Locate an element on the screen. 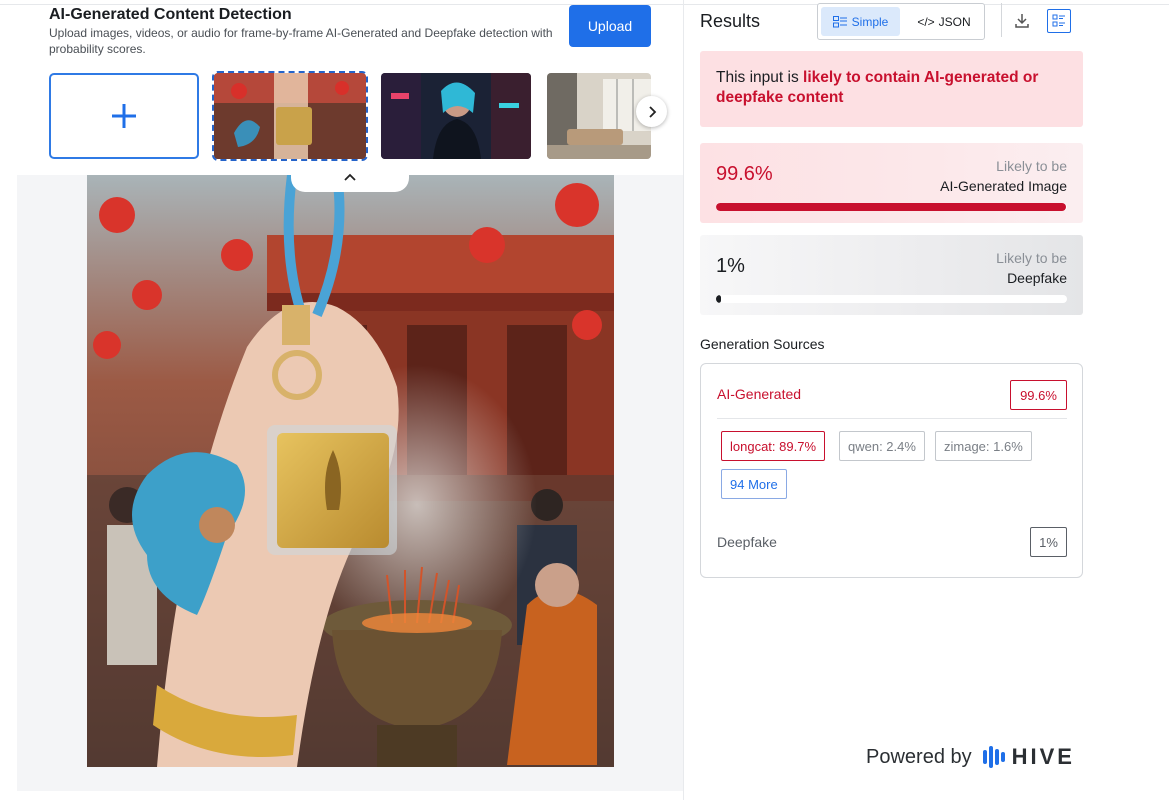  hive-logo: HIVE is located at coordinates (1028, 757).